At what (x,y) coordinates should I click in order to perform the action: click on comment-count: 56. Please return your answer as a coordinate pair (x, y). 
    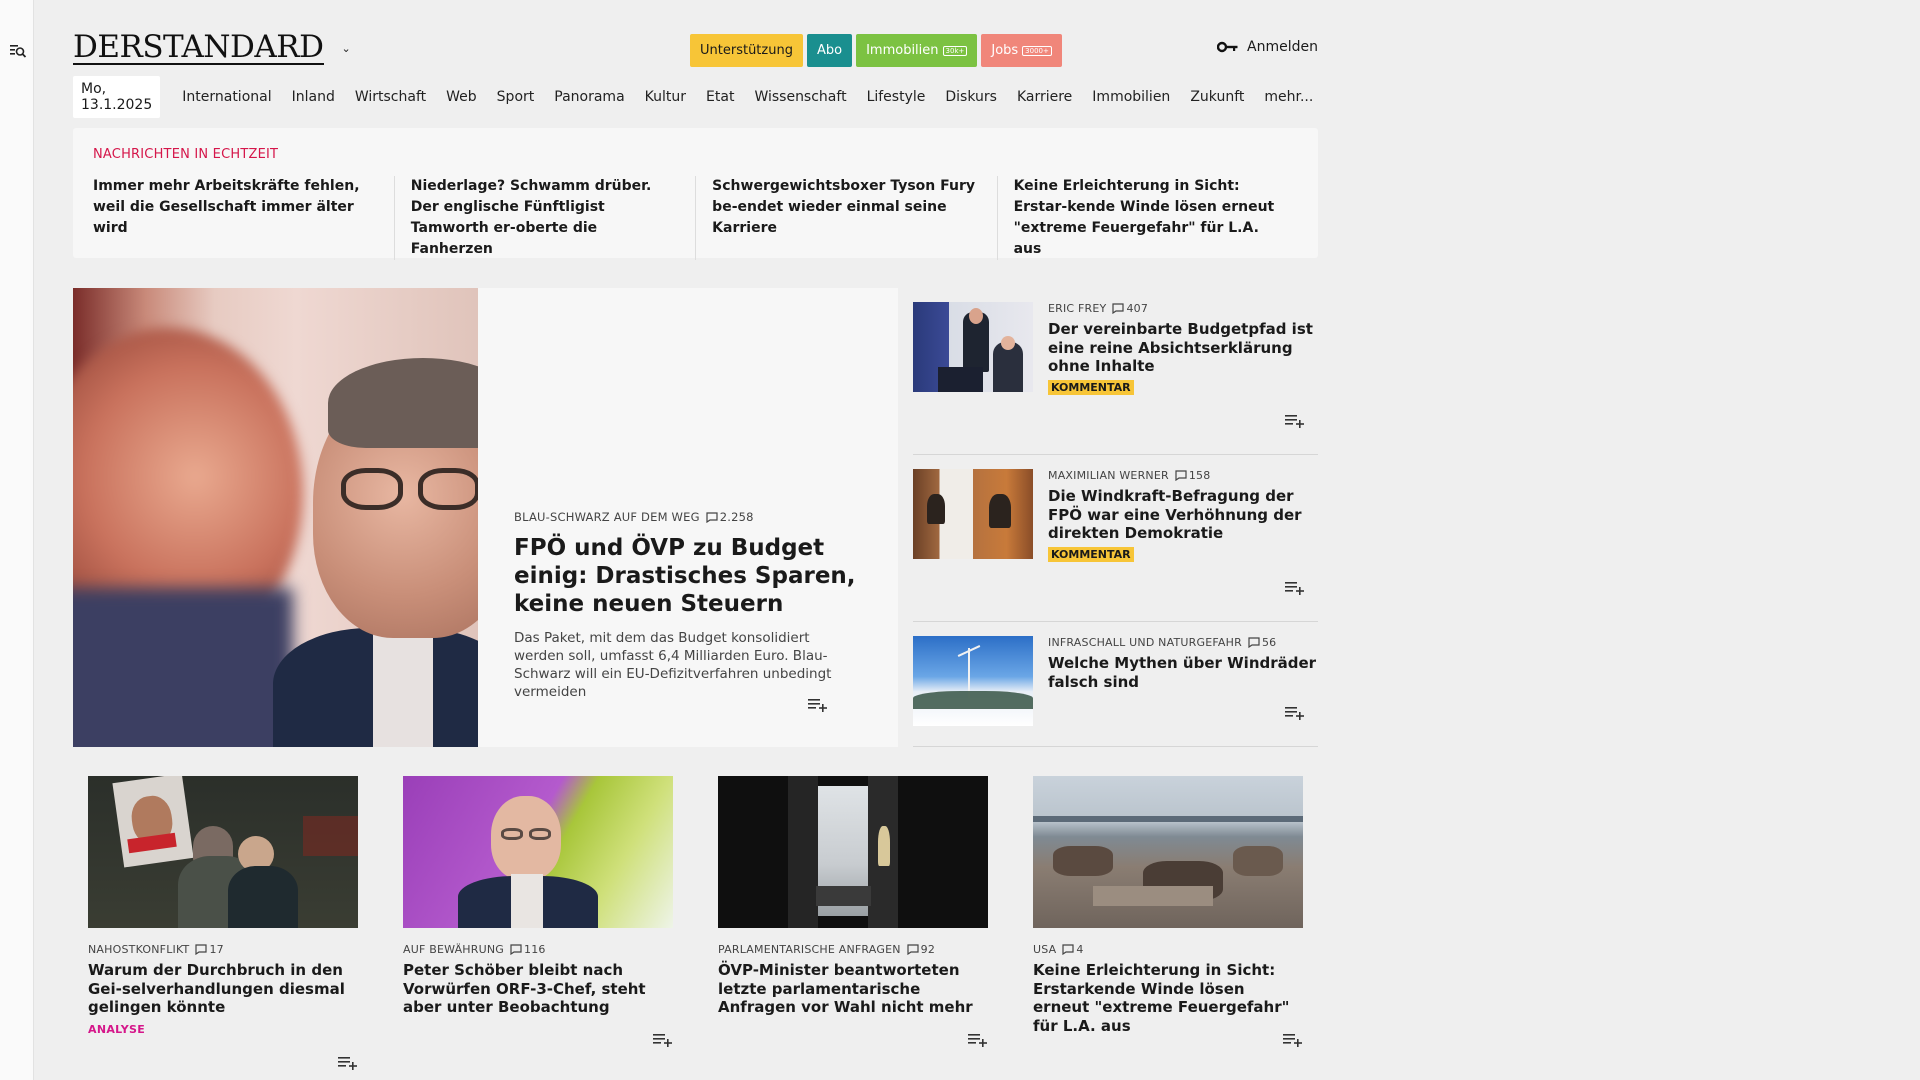
    Looking at the image, I should click on (1262, 642).